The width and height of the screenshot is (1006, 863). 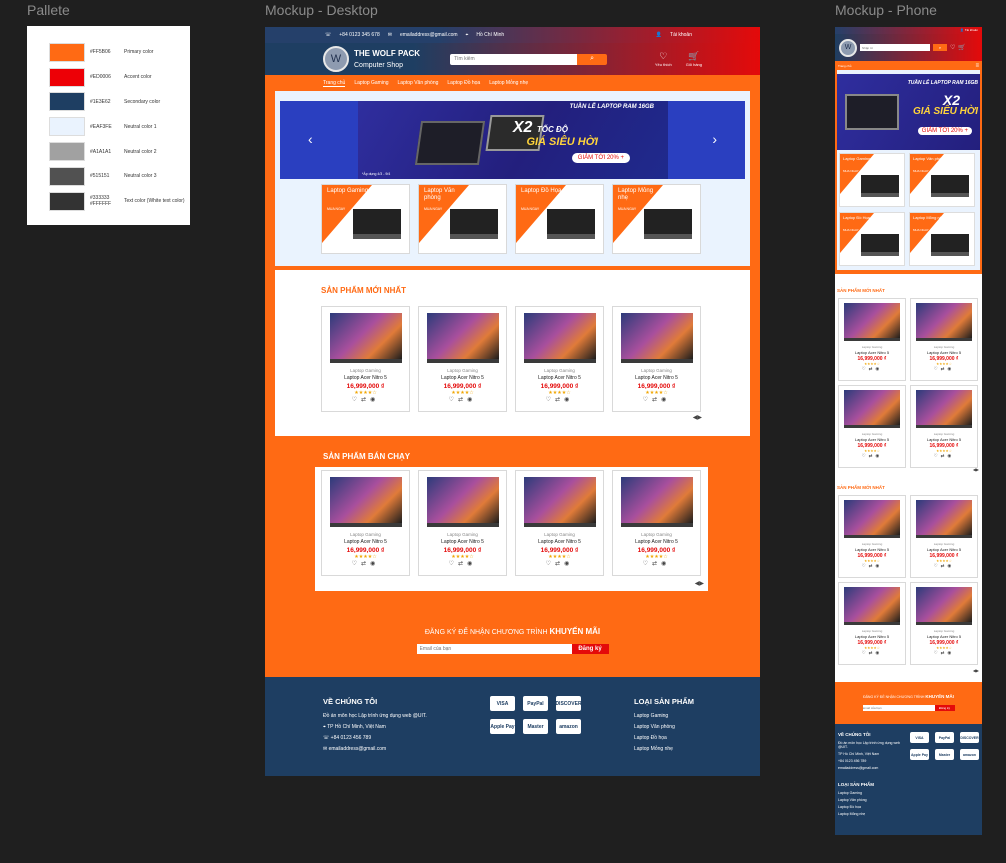 What do you see at coordinates (940, 47) in the screenshot?
I see `phone-search-button: ⌕` at bounding box center [940, 47].